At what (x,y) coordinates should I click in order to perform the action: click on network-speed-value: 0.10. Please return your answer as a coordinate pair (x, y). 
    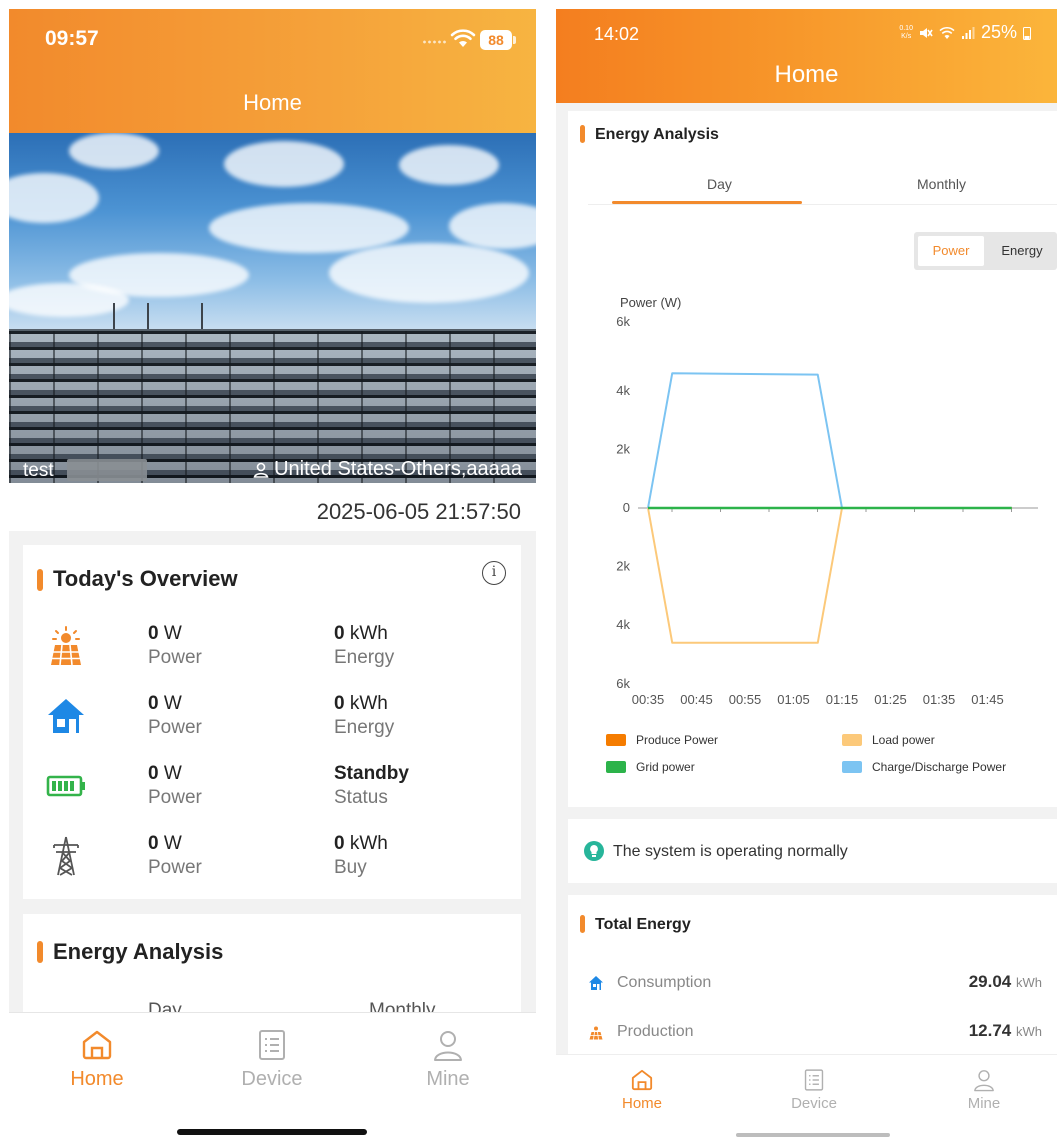
    Looking at the image, I should click on (906, 28).